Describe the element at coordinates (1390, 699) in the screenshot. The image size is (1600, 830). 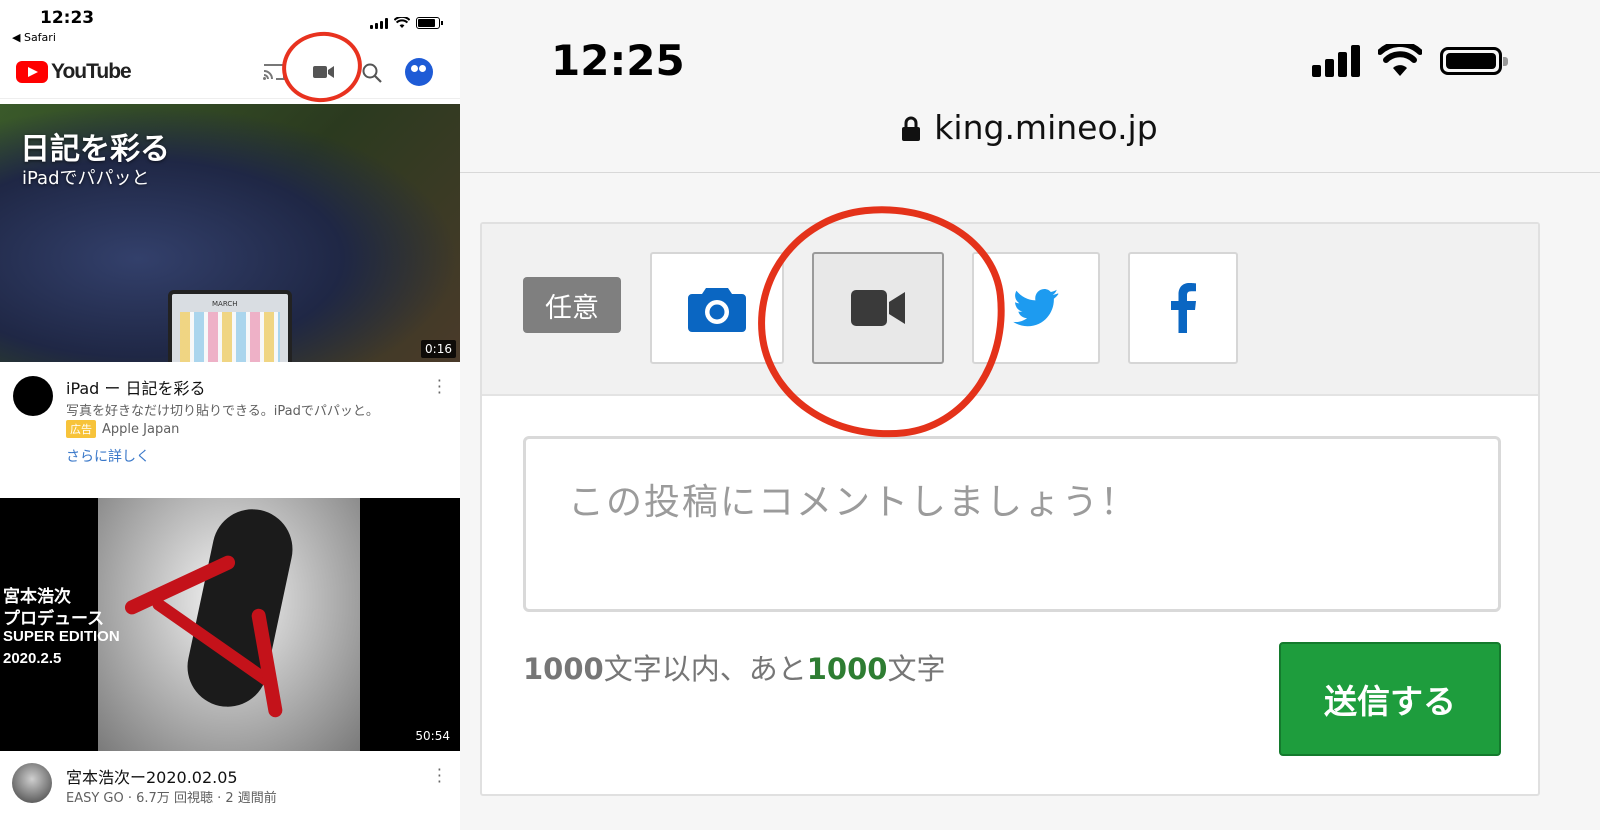
I see `submit-button: 送信する` at that location.